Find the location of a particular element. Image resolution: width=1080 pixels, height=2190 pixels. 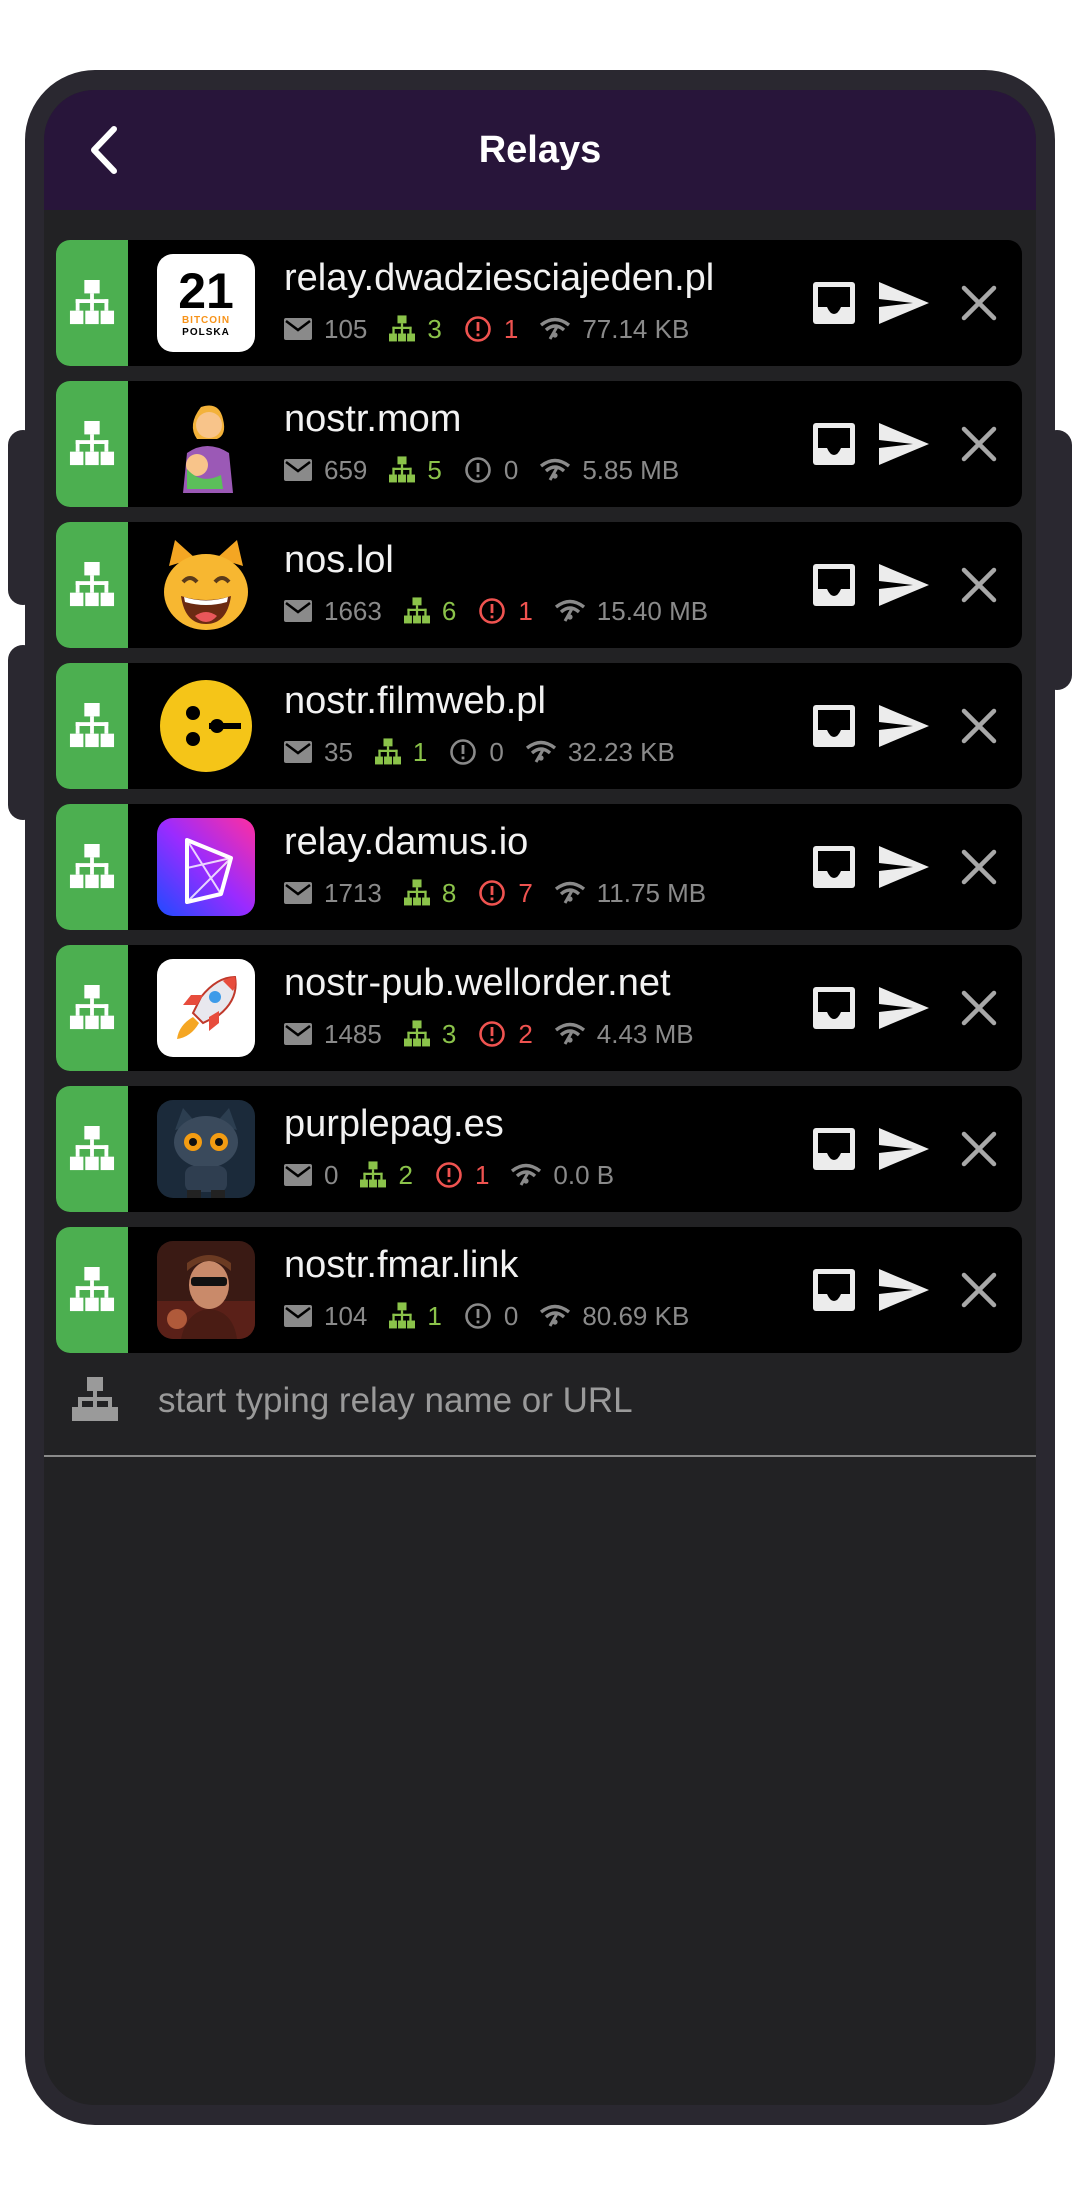

relay-row: nostr.mom 659 5 0 5.85 MB is located at coordinates (539, 444).